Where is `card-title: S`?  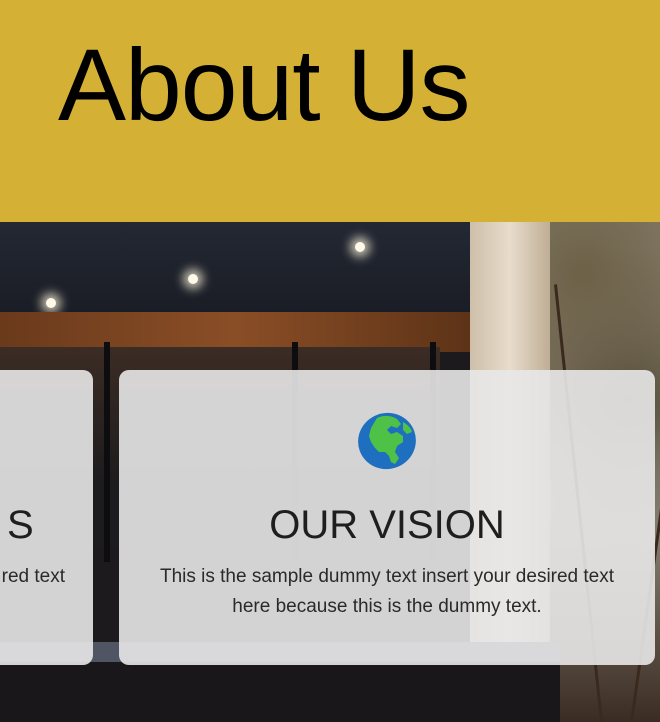 card-title: S is located at coordinates (20, 525).